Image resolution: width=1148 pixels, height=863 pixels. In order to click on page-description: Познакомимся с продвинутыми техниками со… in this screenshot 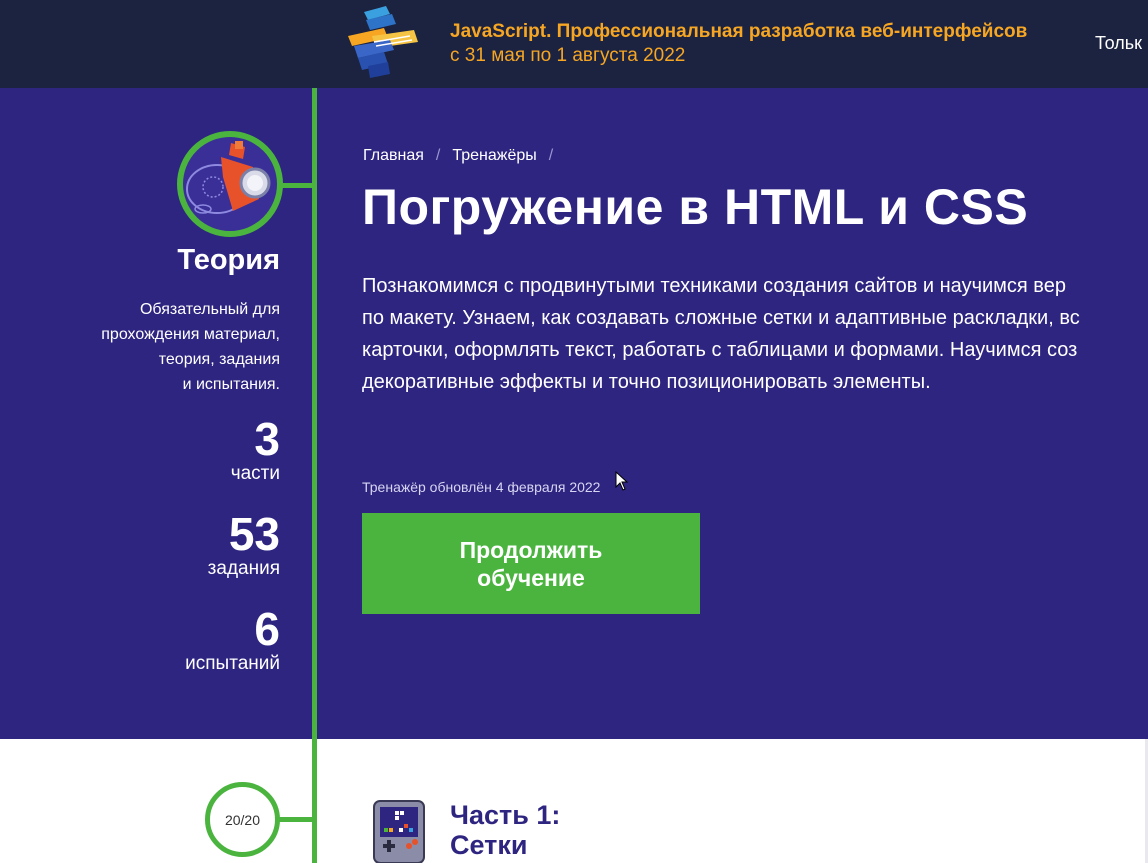, I will do `click(721, 334)`.